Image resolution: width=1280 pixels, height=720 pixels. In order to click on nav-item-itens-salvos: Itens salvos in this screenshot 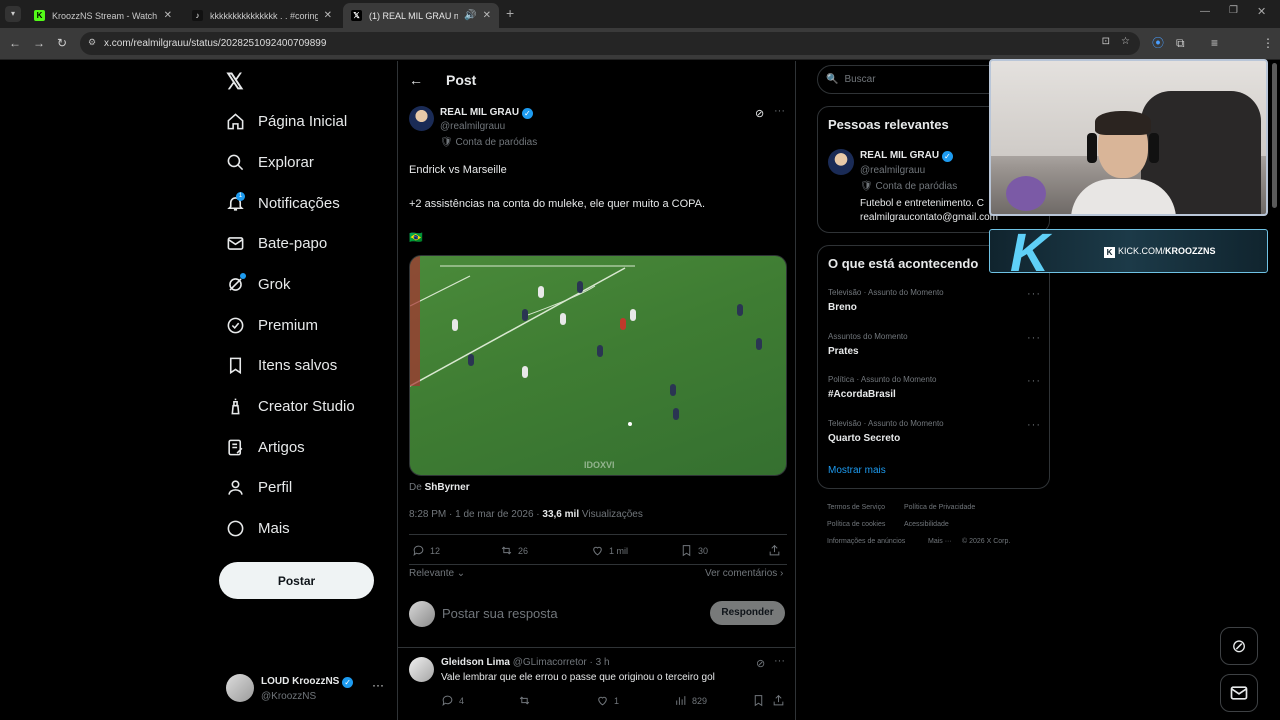, I will do `click(281, 365)`.